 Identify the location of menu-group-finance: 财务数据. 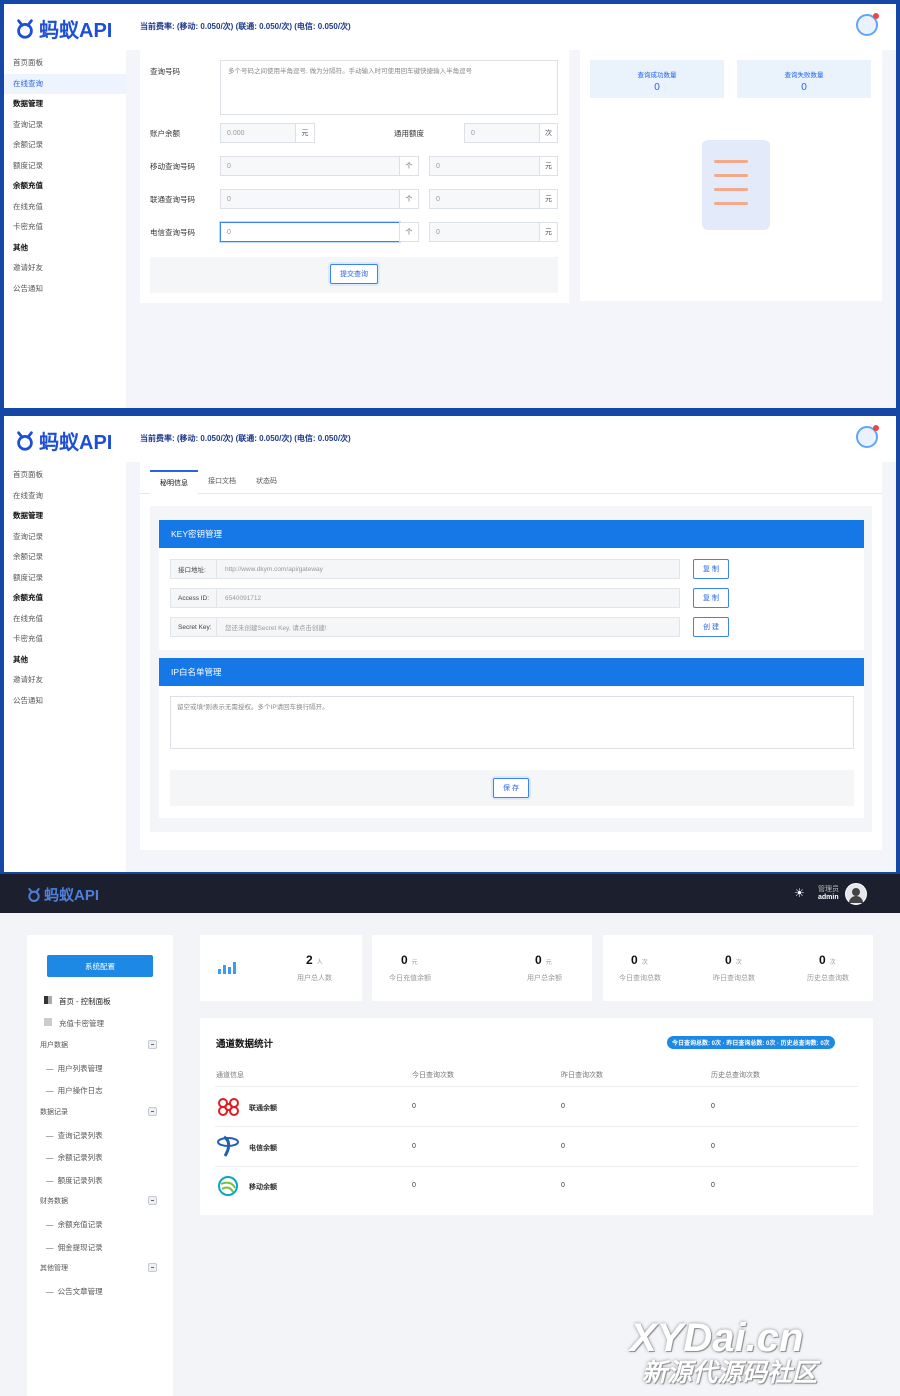
(54, 1201).